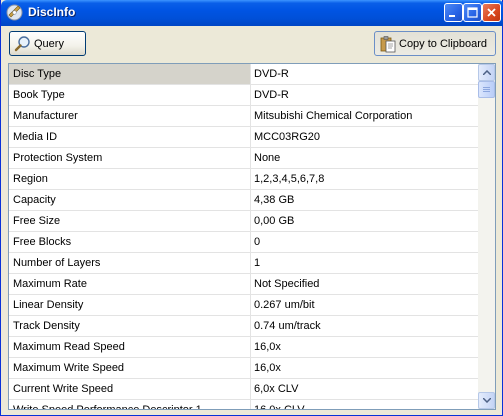 The height and width of the screenshot is (416, 503). What do you see at coordinates (130, 242) in the screenshot?
I see `property-cell: Free Blocks` at bounding box center [130, 242].